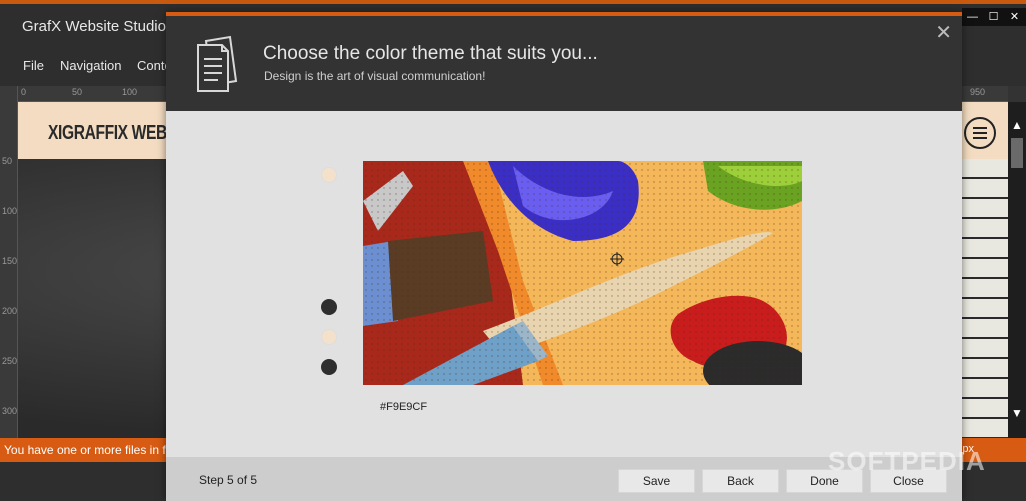  Describe the element at coordinates (24, 92) in the screenshot. I see `ruler-label: 0` at that location.